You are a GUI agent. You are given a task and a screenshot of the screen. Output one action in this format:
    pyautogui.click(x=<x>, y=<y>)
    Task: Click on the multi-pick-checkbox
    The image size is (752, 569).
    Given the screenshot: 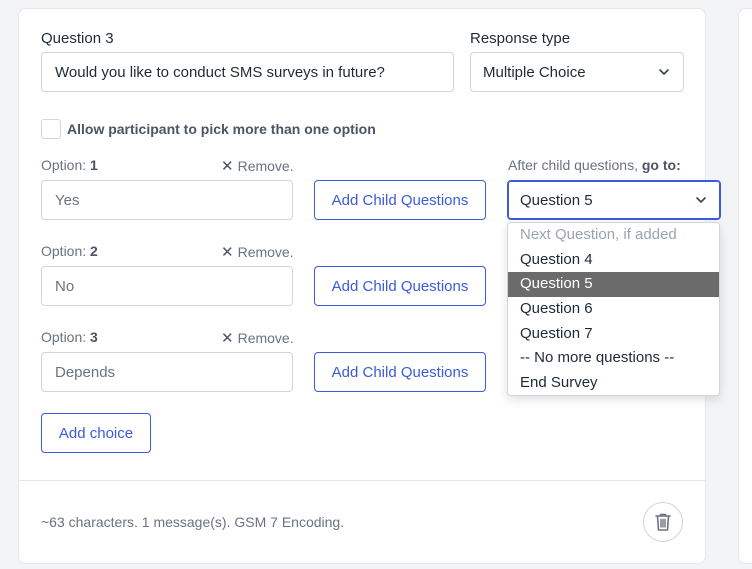 What is the action you would take?
    pyautogui.click(x=51, y=129)
    